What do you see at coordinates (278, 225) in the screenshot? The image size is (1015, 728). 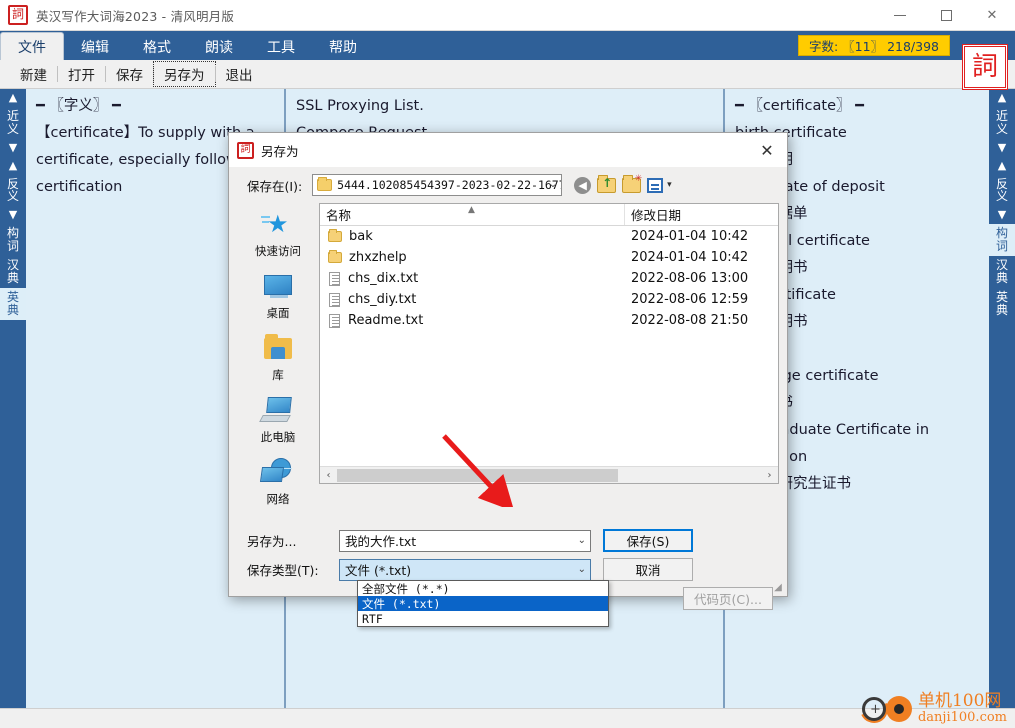 I see `quick-access-star-icon: ★` at bounding box center [278, 225].